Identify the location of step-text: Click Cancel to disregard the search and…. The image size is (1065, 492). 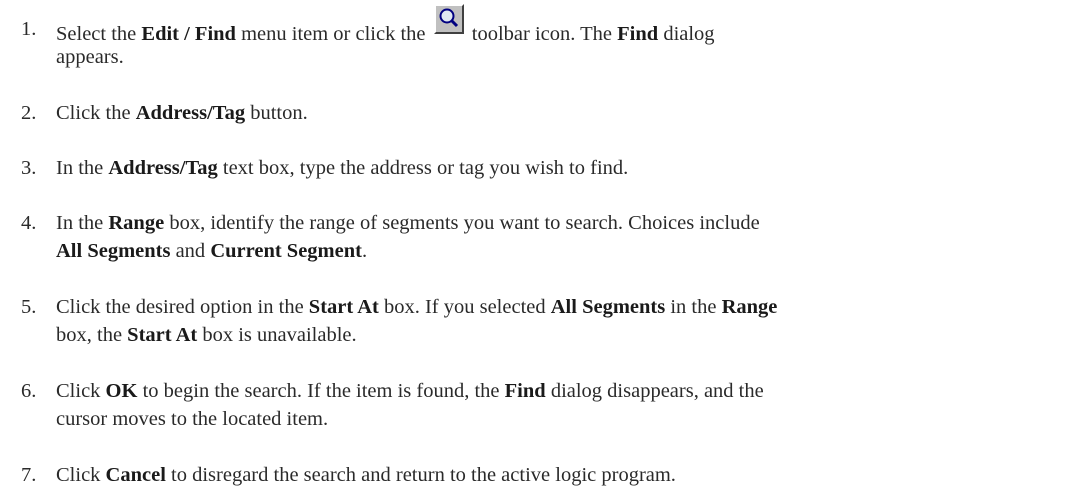
(505, 475).